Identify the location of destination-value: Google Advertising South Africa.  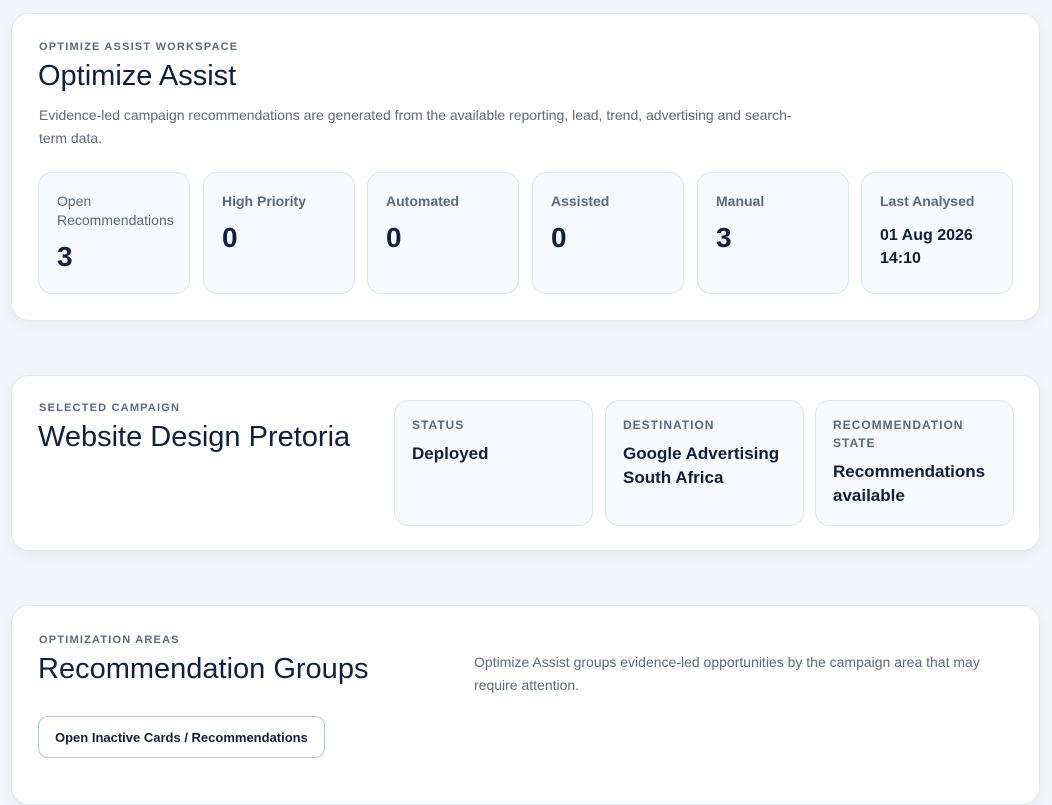
(701, 465).